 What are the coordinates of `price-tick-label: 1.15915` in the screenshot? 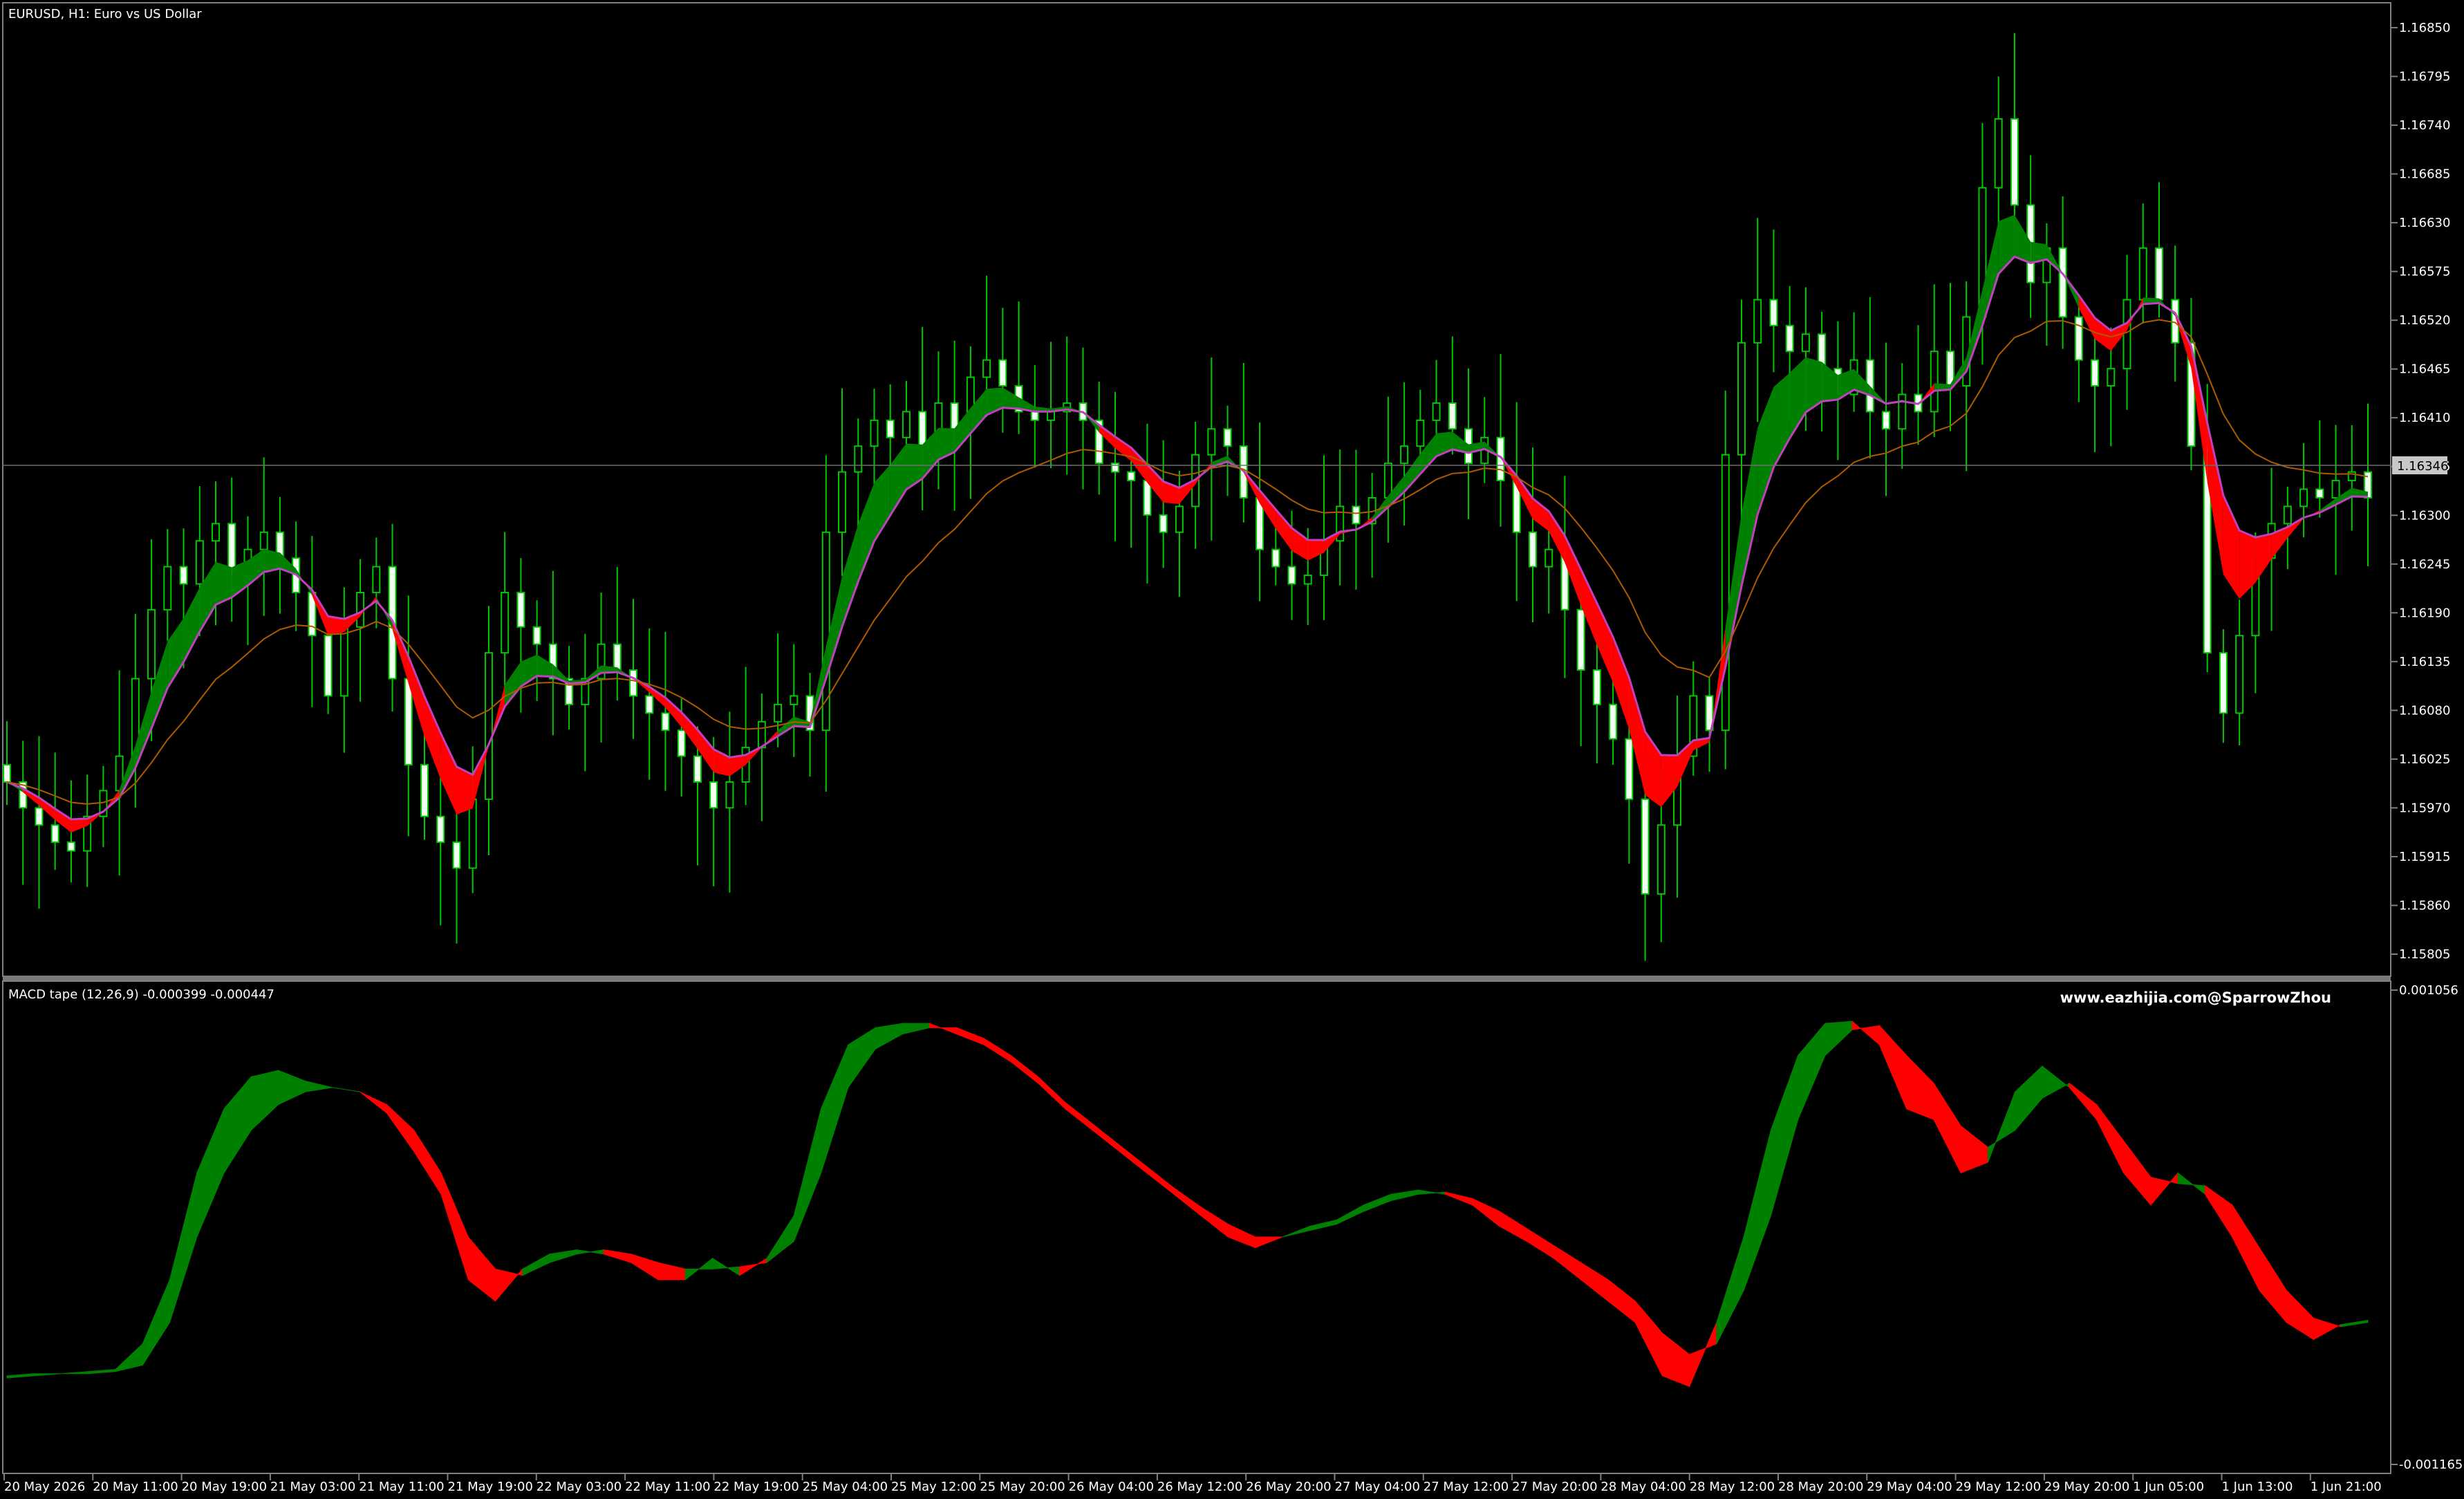 It's located at (2424, 857).